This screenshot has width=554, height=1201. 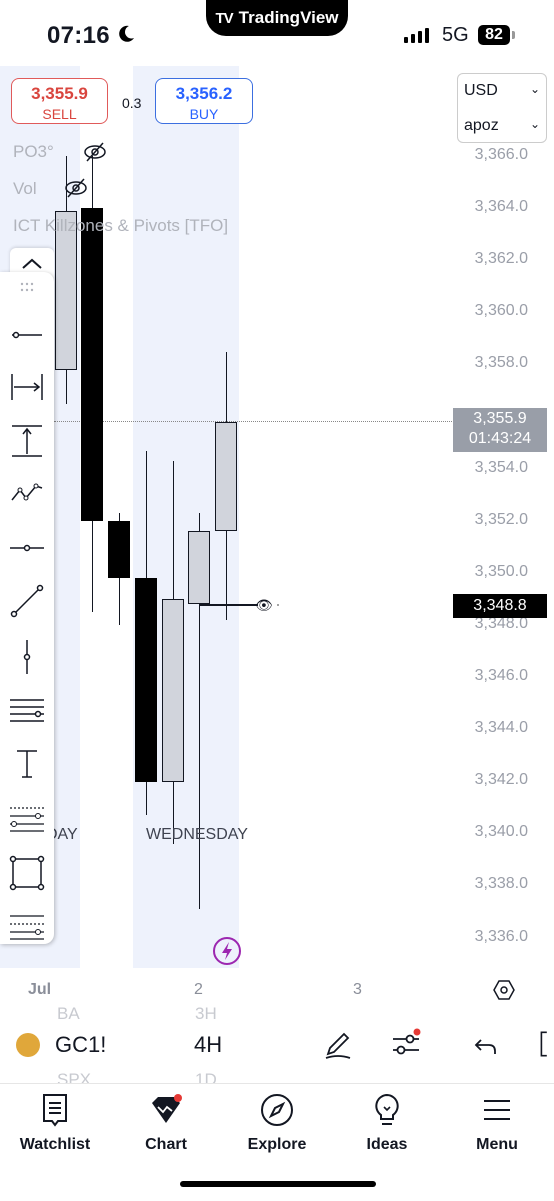 I want to click on date-range-icon, so click(x=27, y=387).